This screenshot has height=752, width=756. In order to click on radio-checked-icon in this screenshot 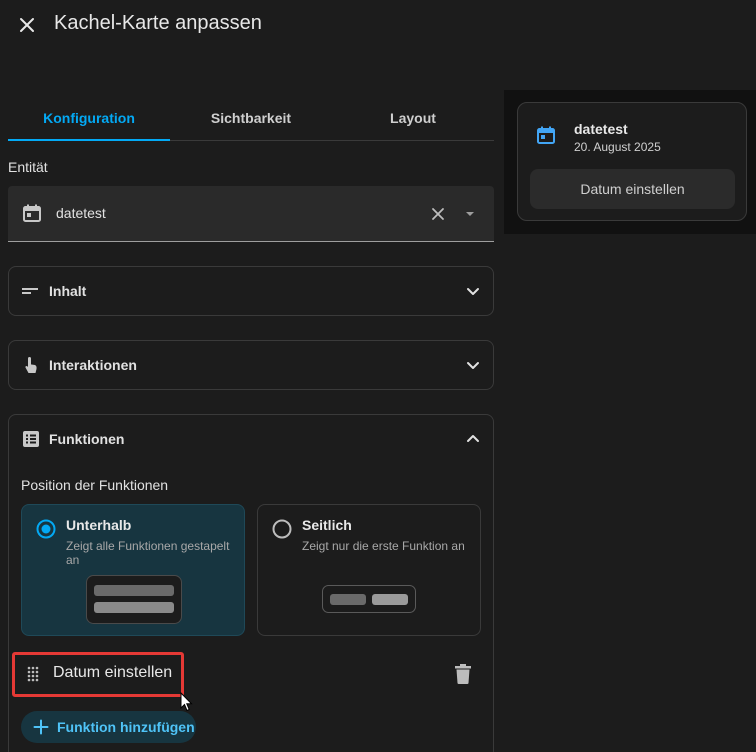, I will do `click(46, 529)`.